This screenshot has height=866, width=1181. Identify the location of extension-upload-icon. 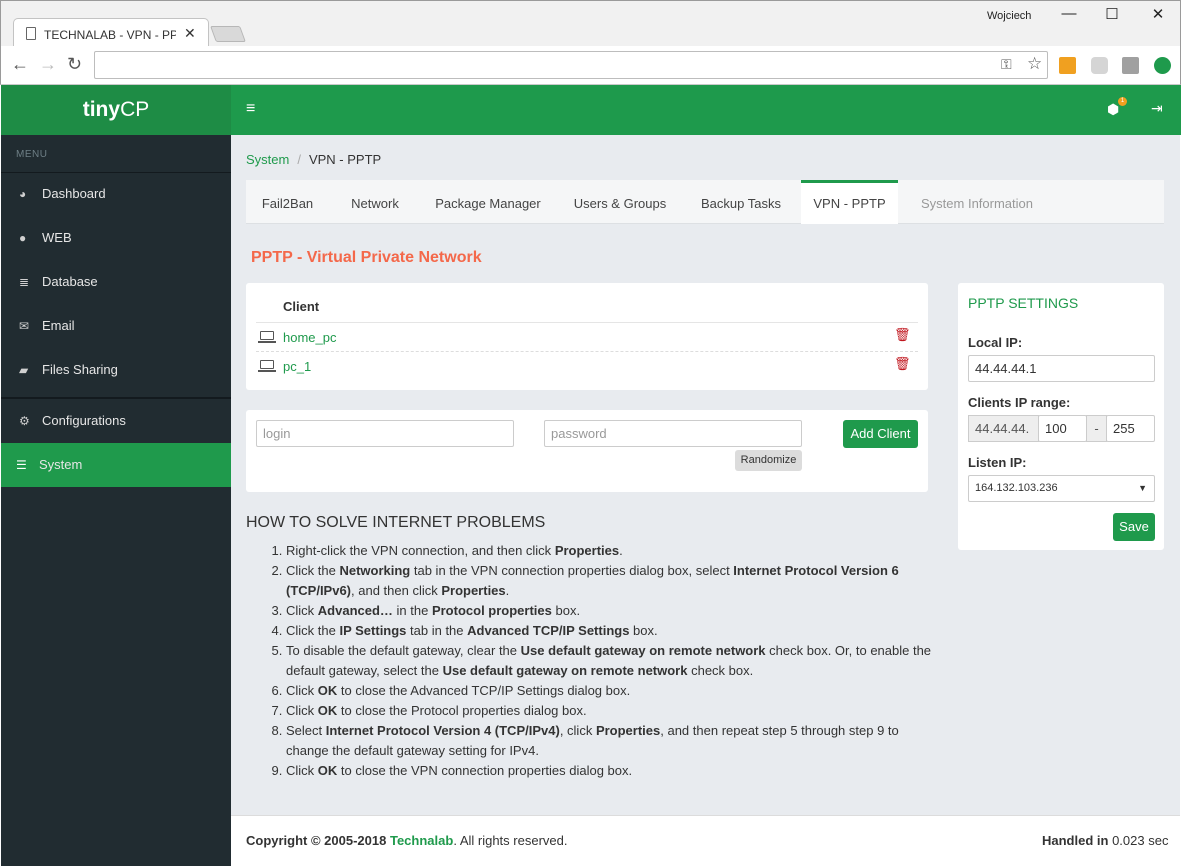
(1162, 65).